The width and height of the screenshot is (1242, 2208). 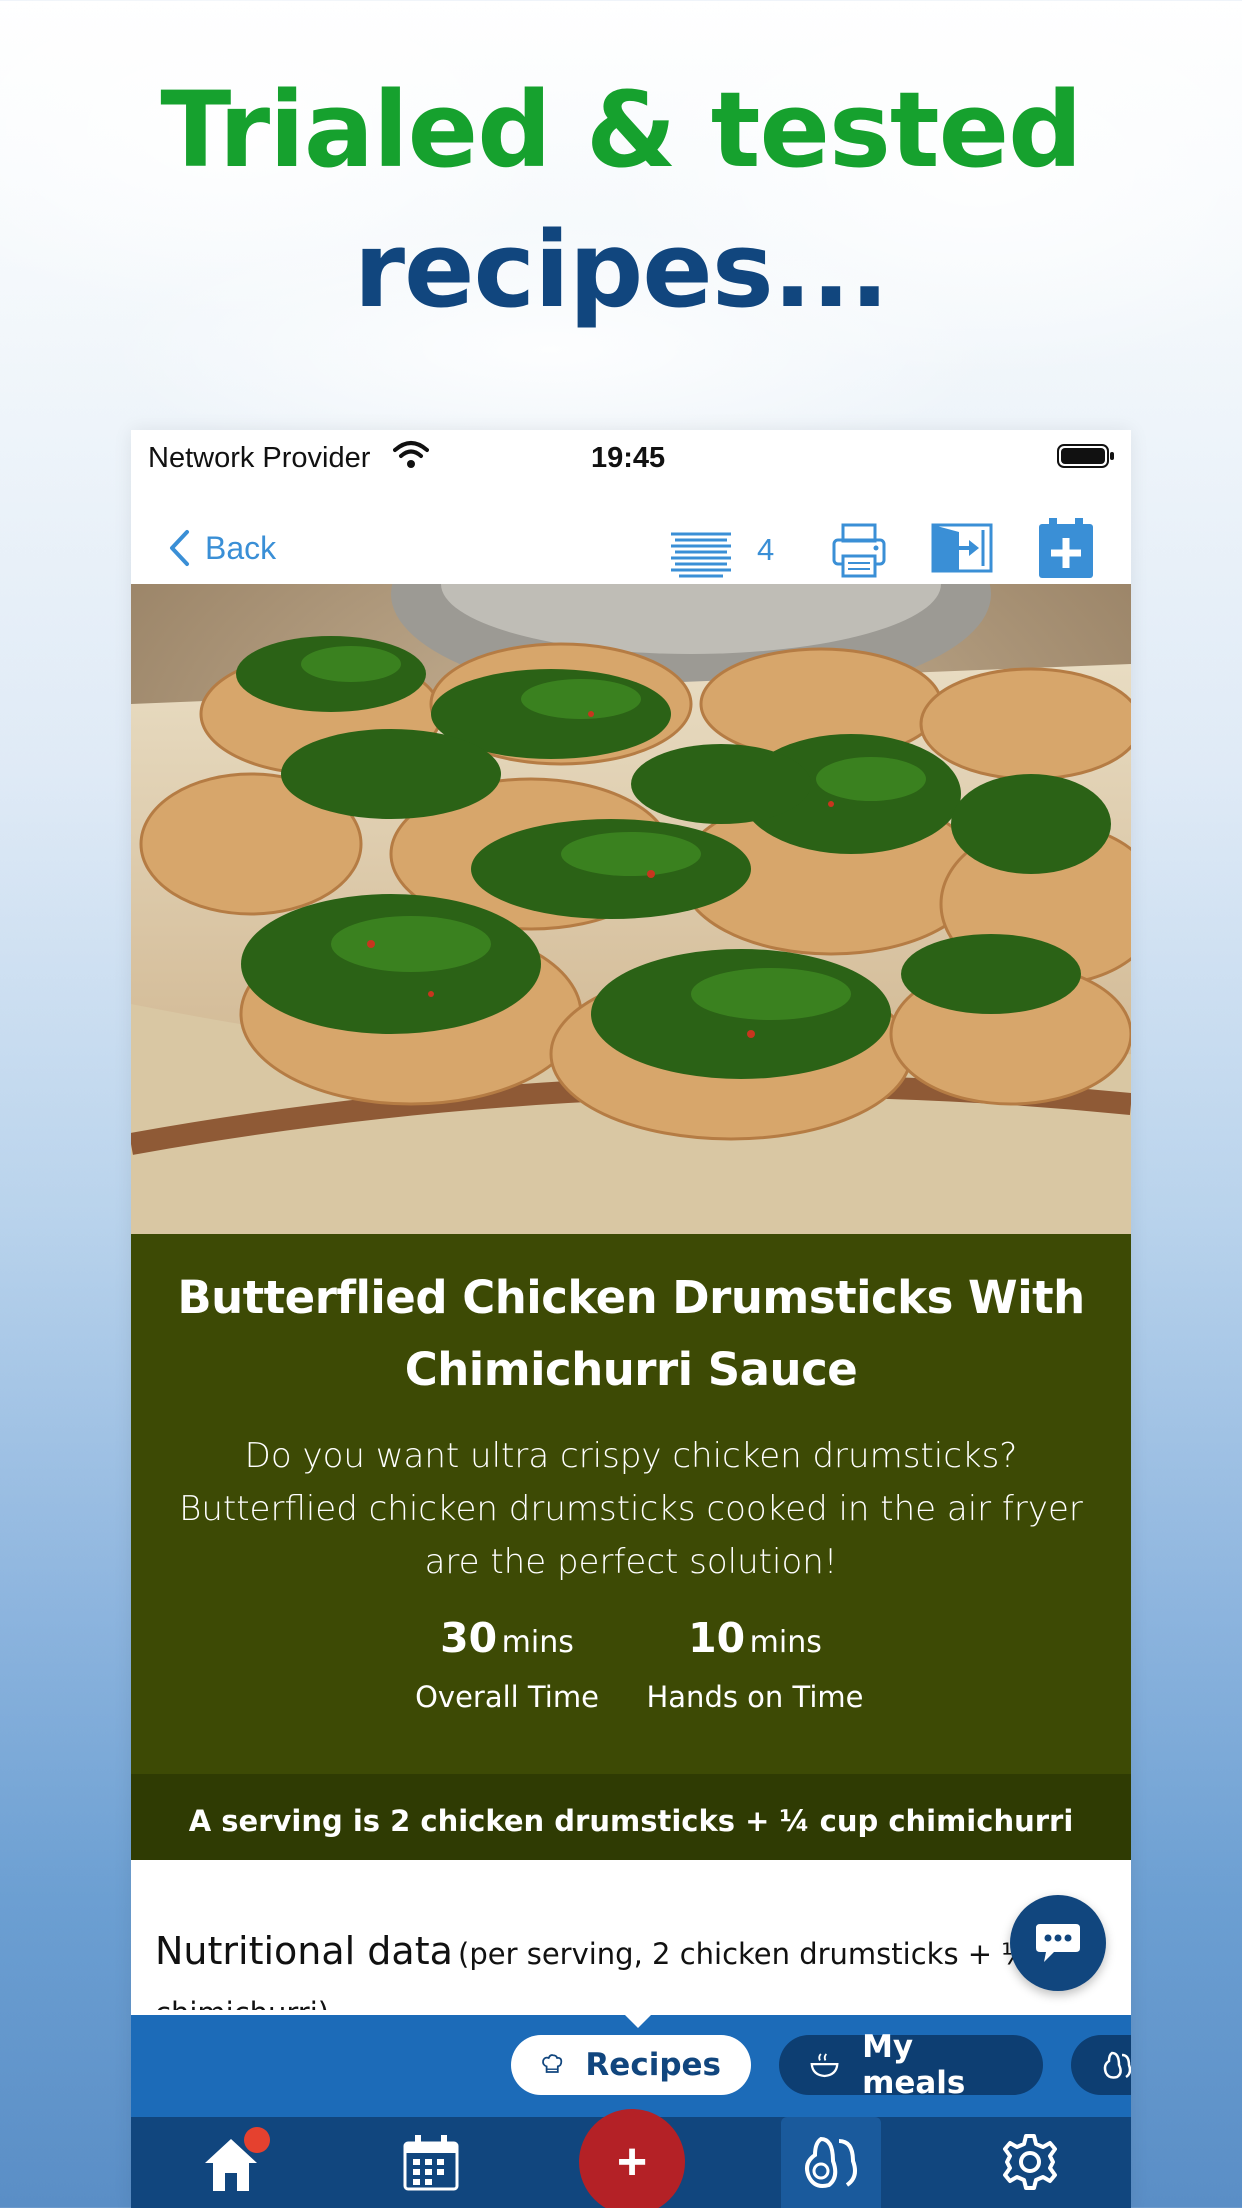 What do you see at coordinates (469, 1638) in the screenshot?
I see `overall-time-value: 30` at bounding box center [469, 1638].